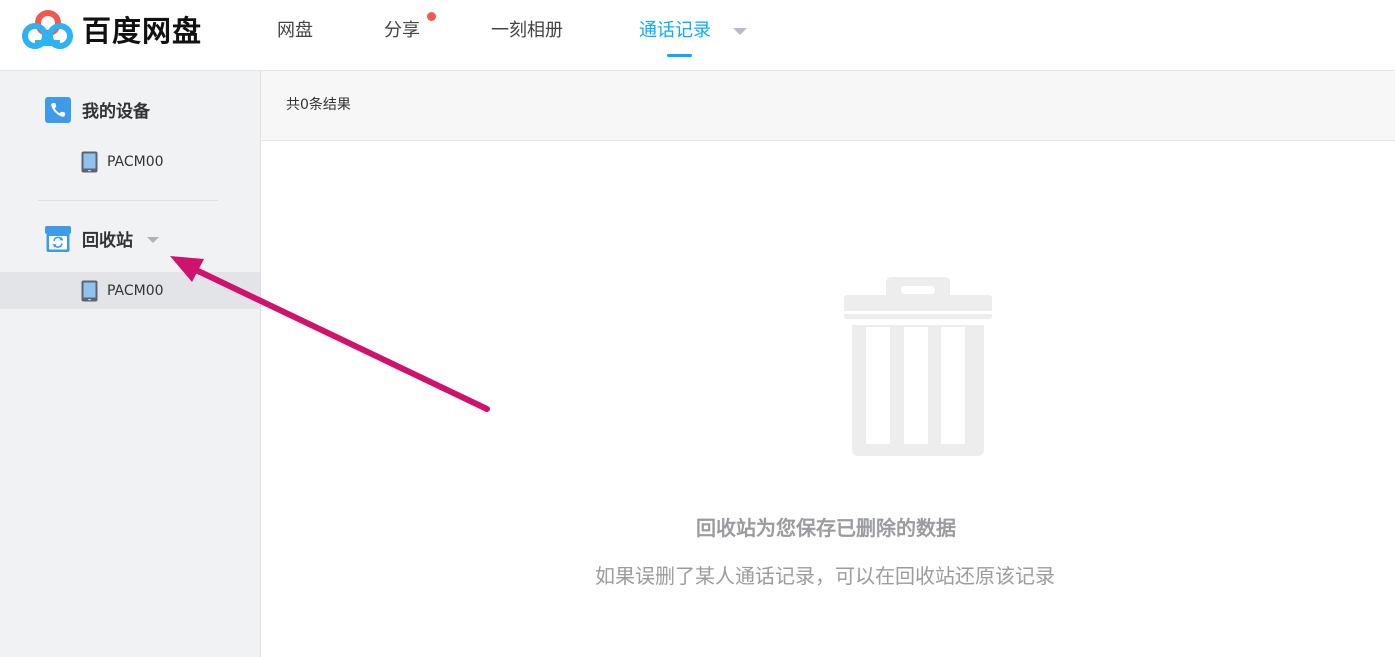 The height and width of the screenshot is (657, 1395). I want to click on device-item-pacm00: PACM00, so click(130, 161).